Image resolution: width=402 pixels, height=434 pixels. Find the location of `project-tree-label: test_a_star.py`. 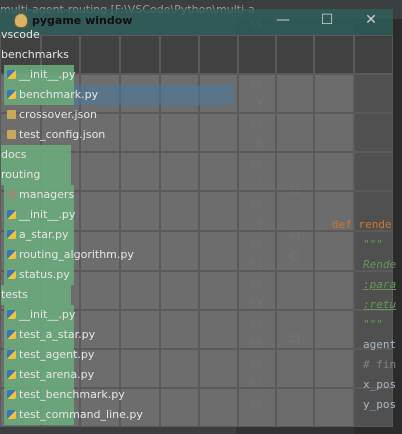

project-tree-label: test_a_star.py is located at coordinates (57, 334).